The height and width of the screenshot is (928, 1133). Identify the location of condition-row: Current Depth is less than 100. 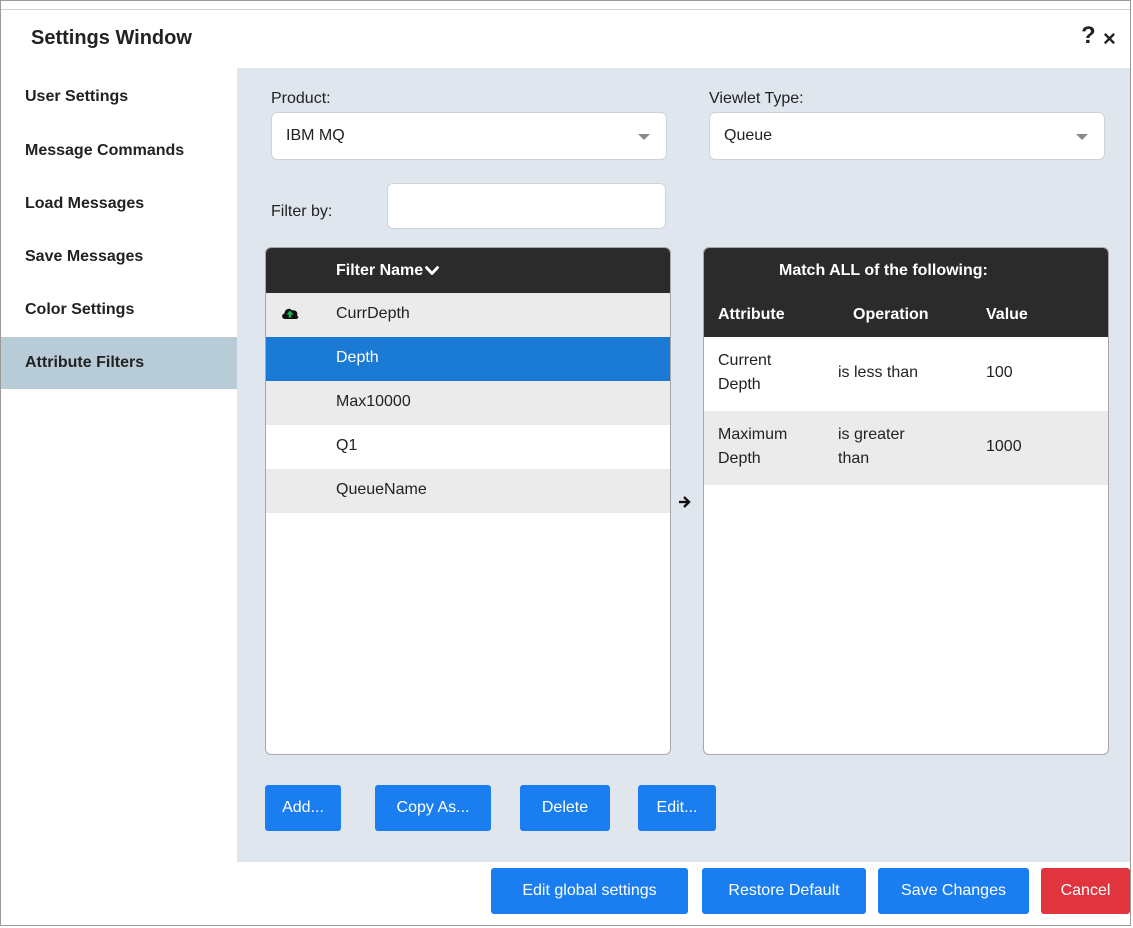
(906, 374).